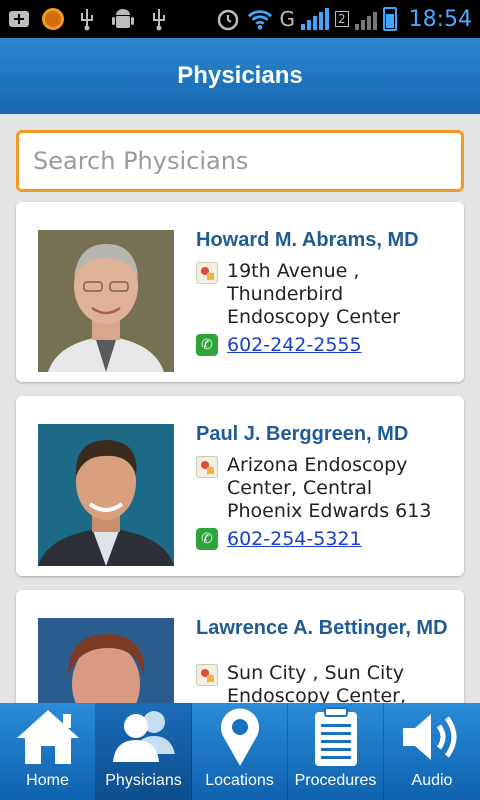  Describe the element at coordinates (239, 737) in the screenshot. I see `location-pin-icon` at that location.